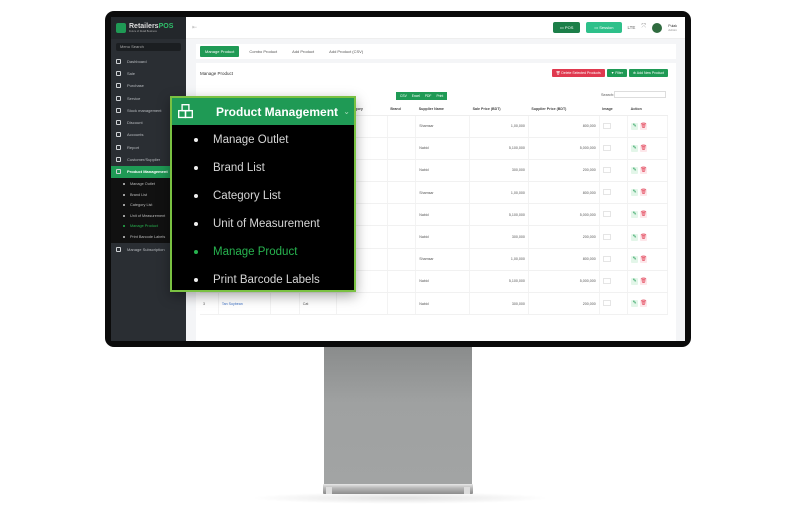 The image size is (800, 515). Describe the element at coordinates (148, 215) in the screenshot. I see `sidebar-subitem-label: Unit of Measurement` at that location.